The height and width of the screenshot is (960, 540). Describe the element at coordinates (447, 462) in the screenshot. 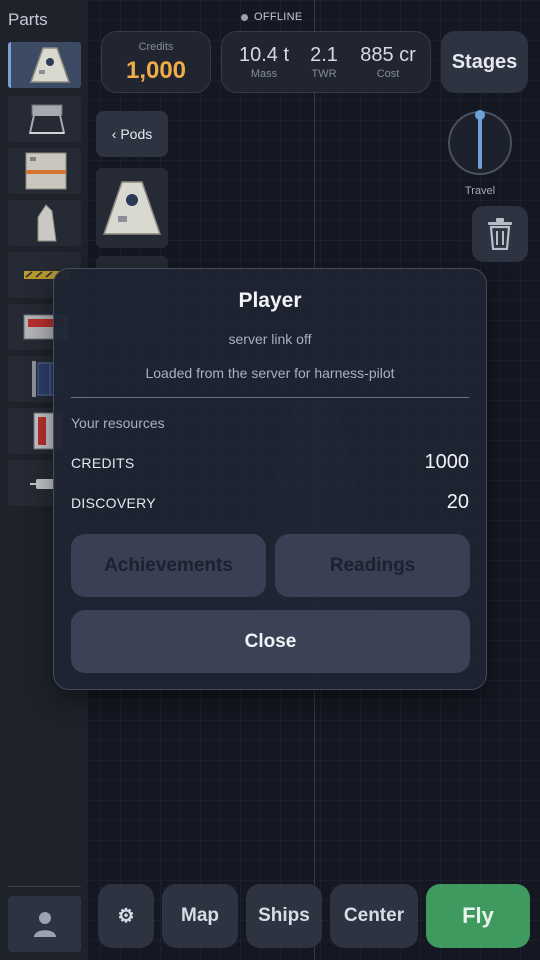

I see `resource-value: 1000` at that location.